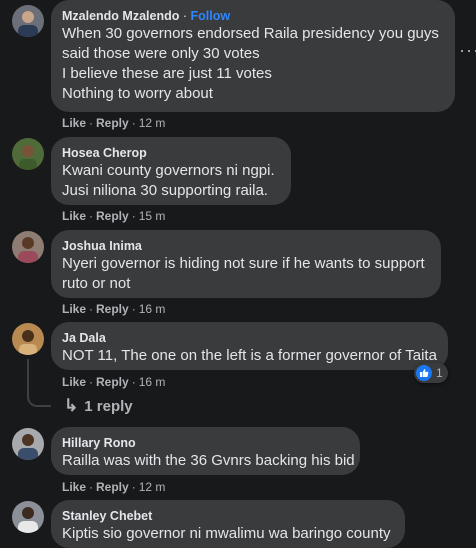  I want to click on comment-text-line: said those were only 30 votes, so click(161, 53).